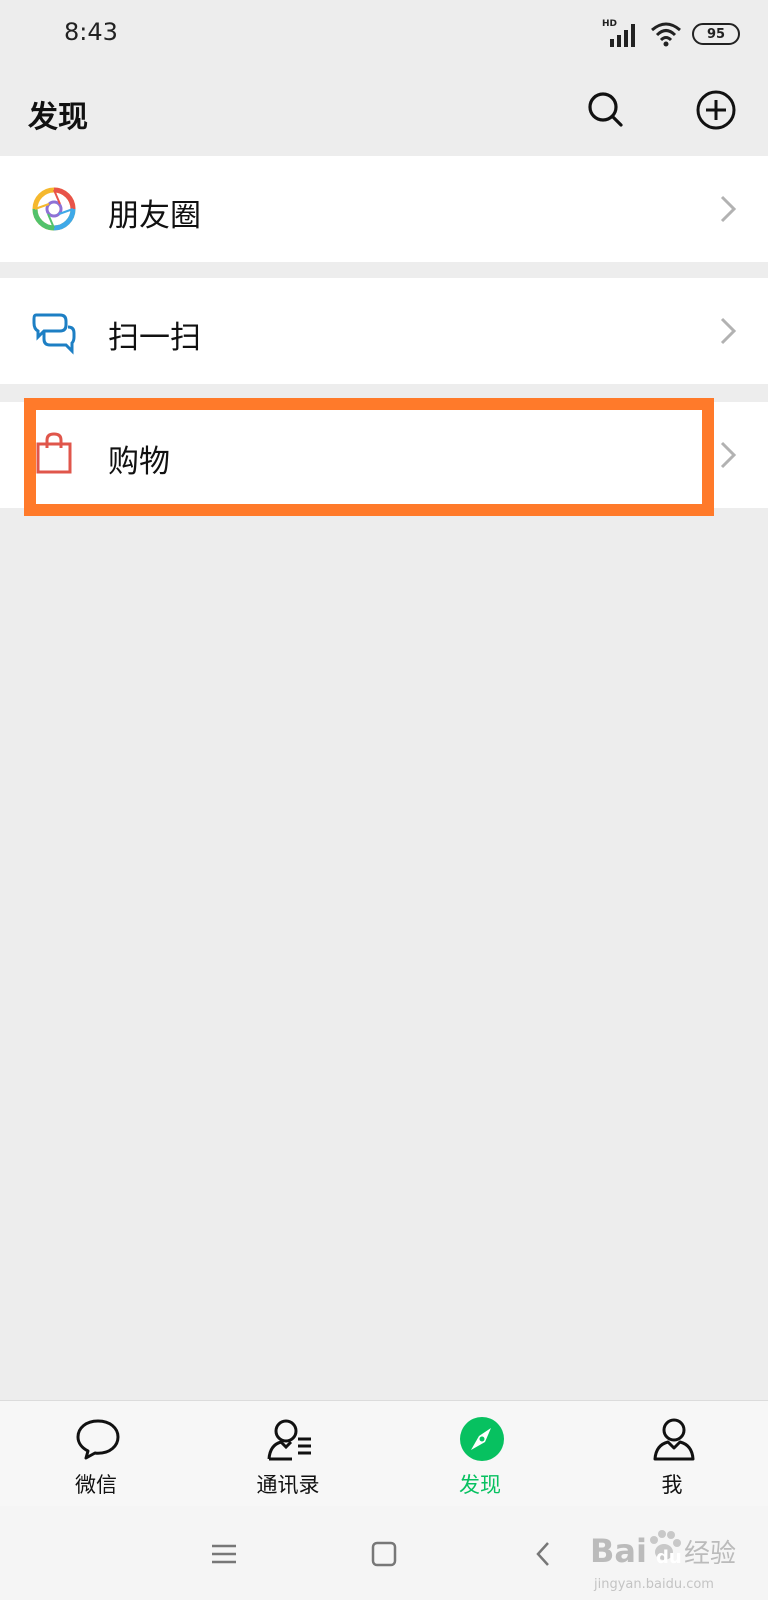 This screenshot has width=768, height=1600. I want to click on discover-item-label: 朋友圈, so click(154, 216).